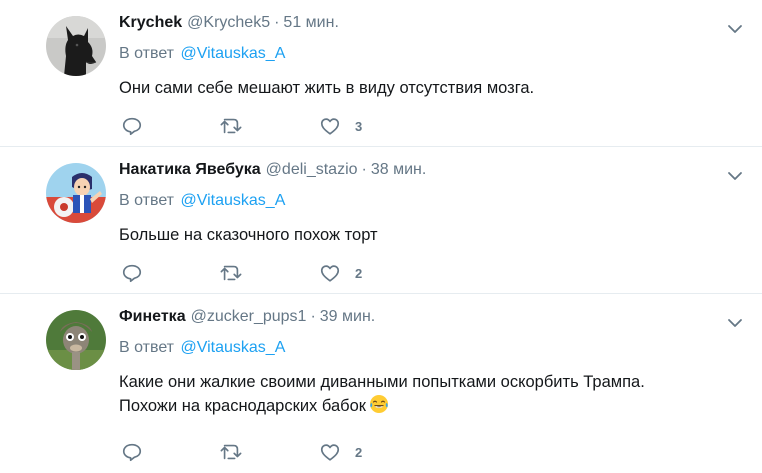 Image resolution: width=762 pixels, height=473 pixels. I want to click on timestamp: 51 мин., so click(310, 23).